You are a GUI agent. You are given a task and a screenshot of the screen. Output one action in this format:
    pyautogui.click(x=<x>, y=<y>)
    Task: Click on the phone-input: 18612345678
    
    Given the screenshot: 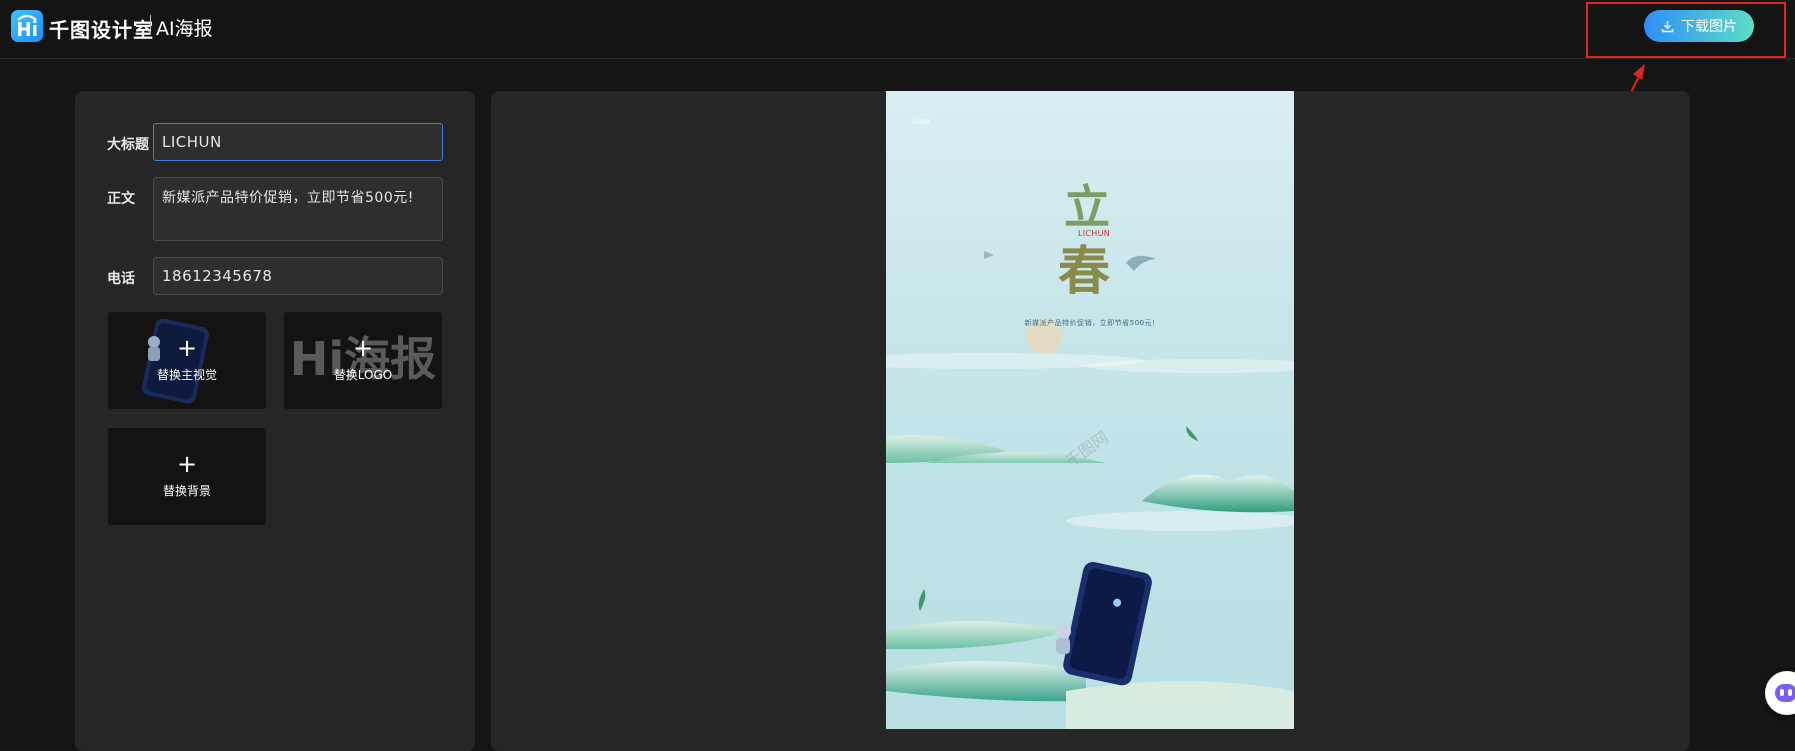 What is the action you would take?
    pyautogui.click(x=298, y=276)
    